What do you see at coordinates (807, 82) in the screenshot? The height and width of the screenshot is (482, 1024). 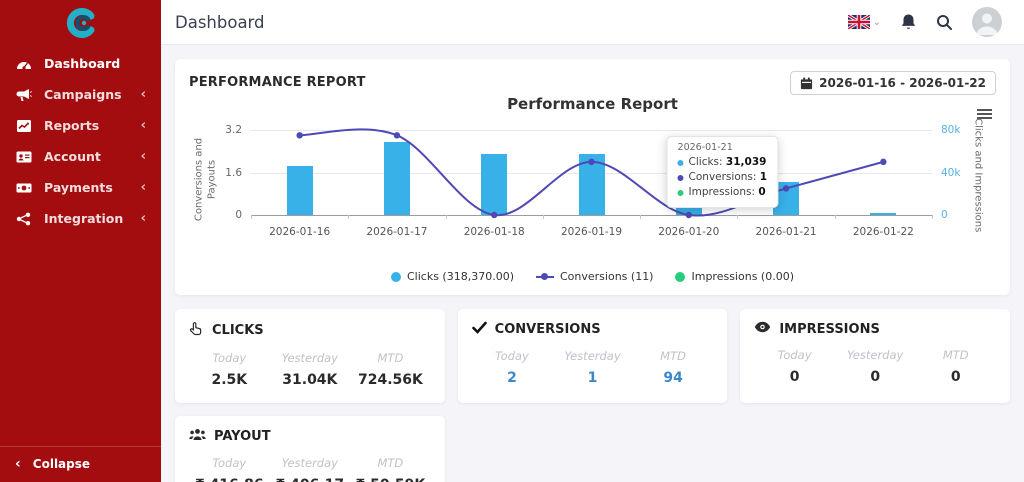 I see `calendar-icon` at bounding box center [807, 82].